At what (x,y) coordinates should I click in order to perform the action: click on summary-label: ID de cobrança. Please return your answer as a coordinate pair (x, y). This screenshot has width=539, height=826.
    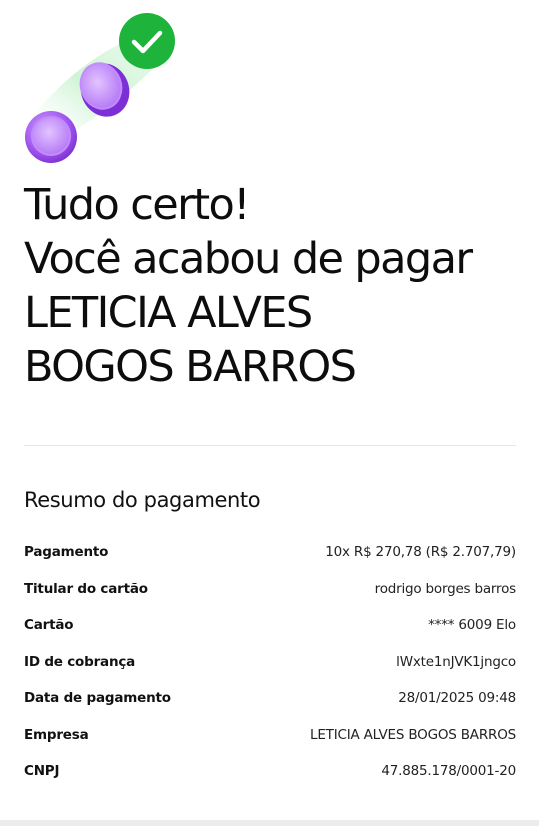
    Looking at the image, I should click on (80, 661).